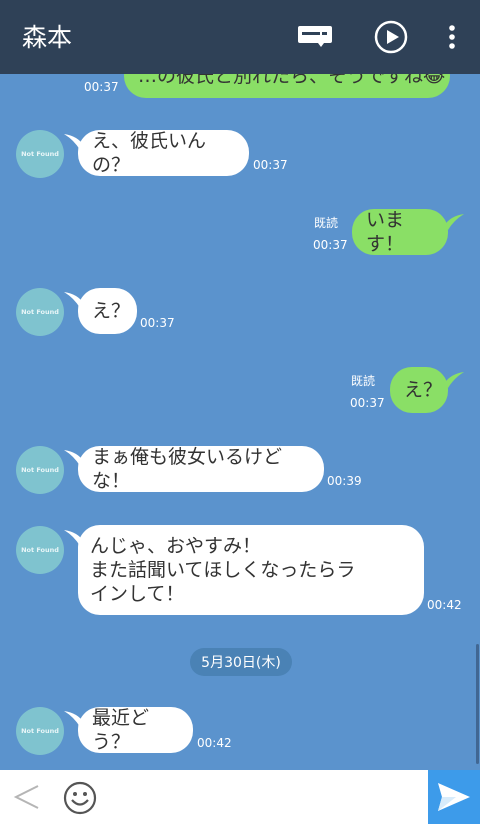 The height and width of the screenshot is (824, 480). Describe the element at coordinates (344, 481) in the screenshot. I see `message-time: 00:39` at that location.